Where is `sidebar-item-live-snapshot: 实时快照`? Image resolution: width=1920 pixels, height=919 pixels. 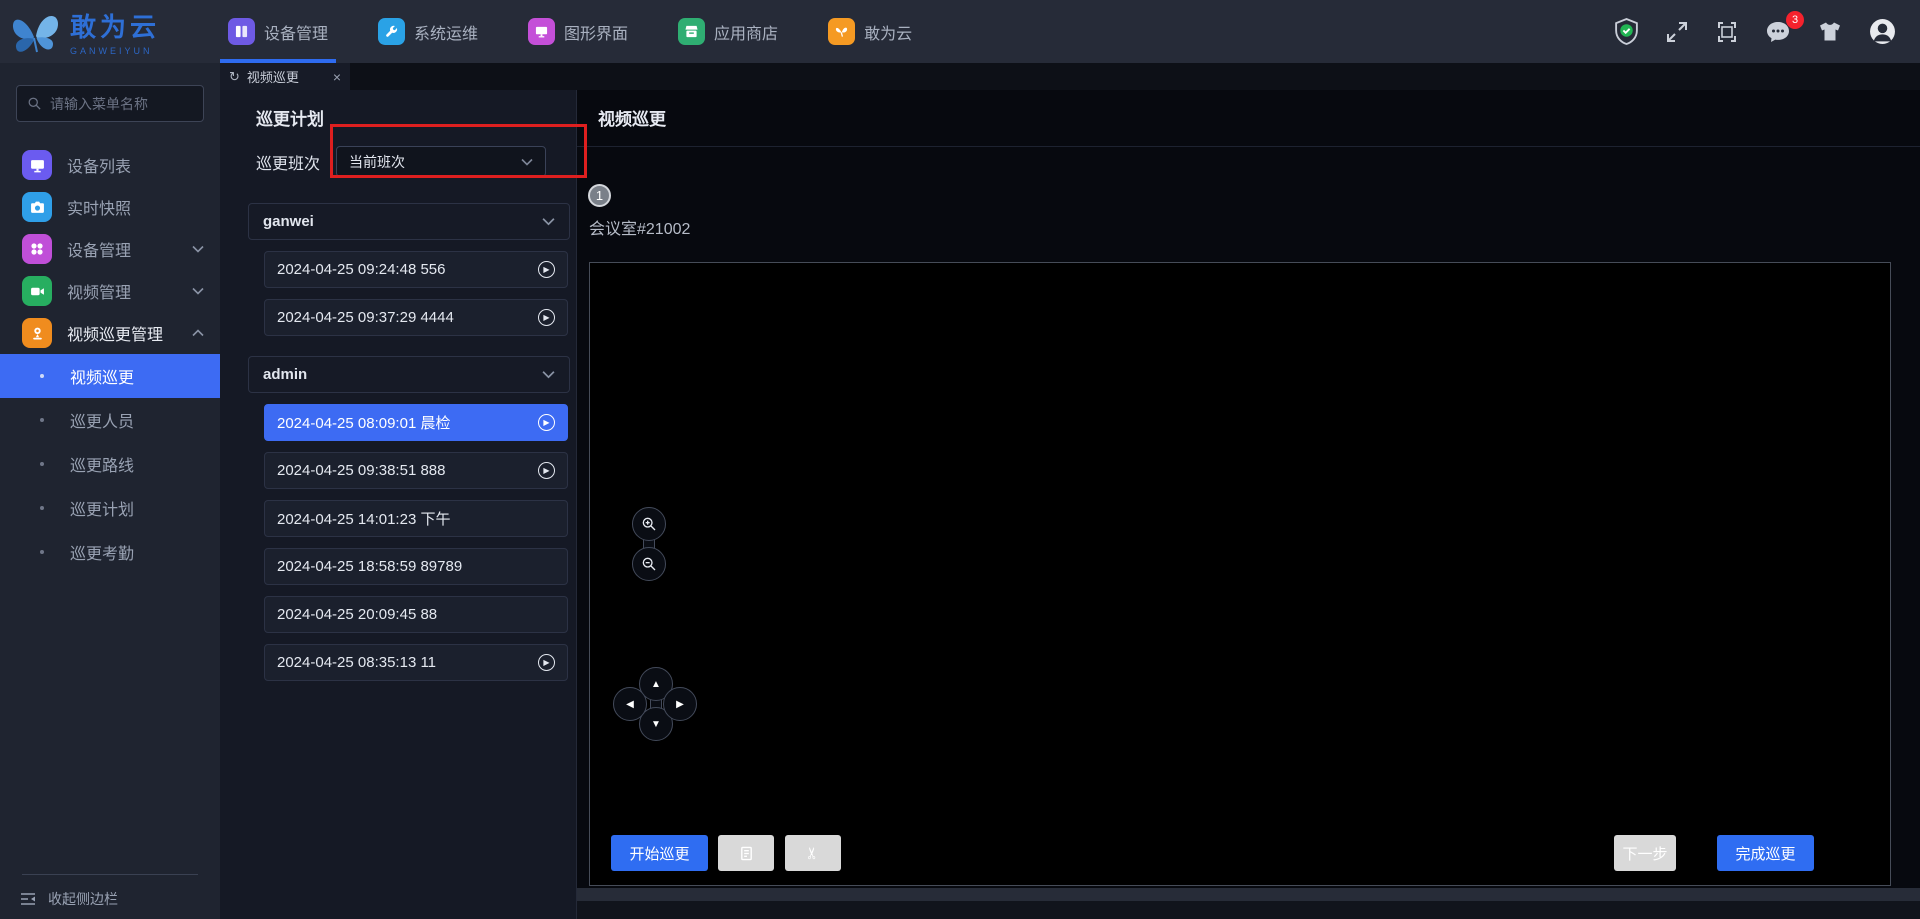
sidebar-item-live-snapshot: 实时快照 is located at coordinates (110, 207).